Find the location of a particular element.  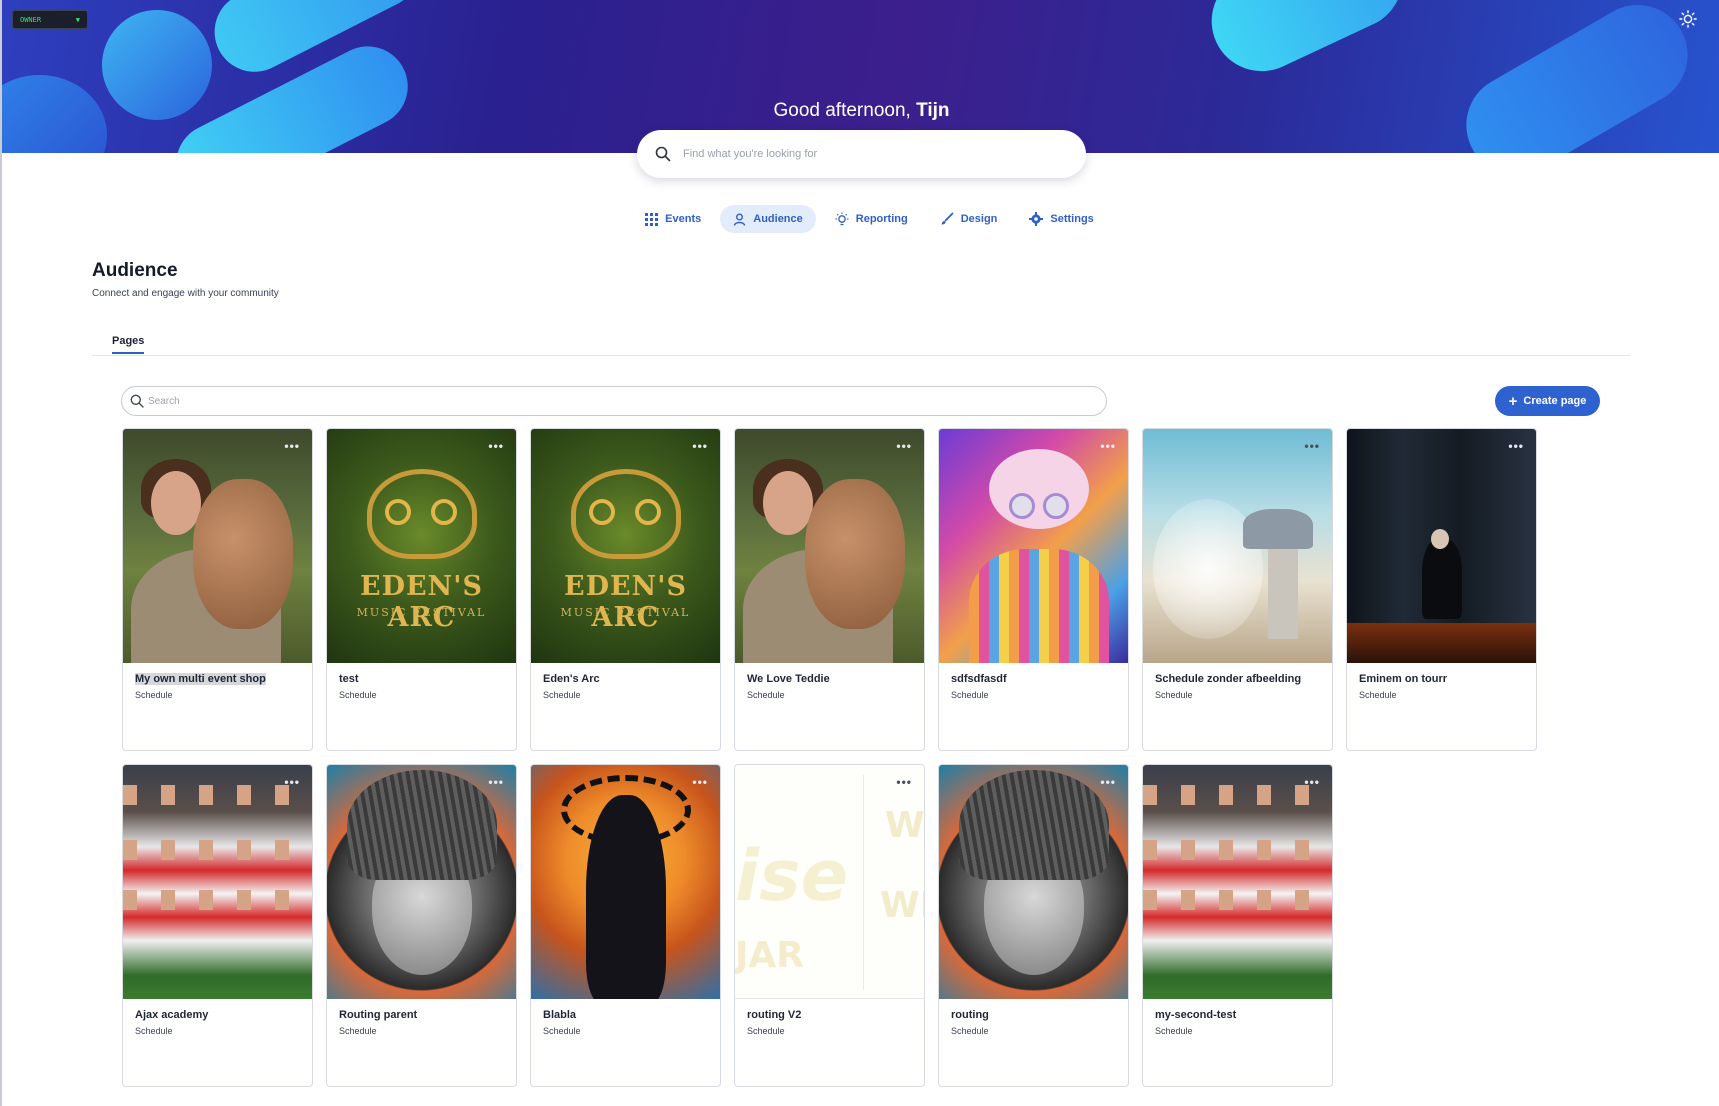

page-card: ••• my-second-test Schedule is located at coordinates (1237, 925).